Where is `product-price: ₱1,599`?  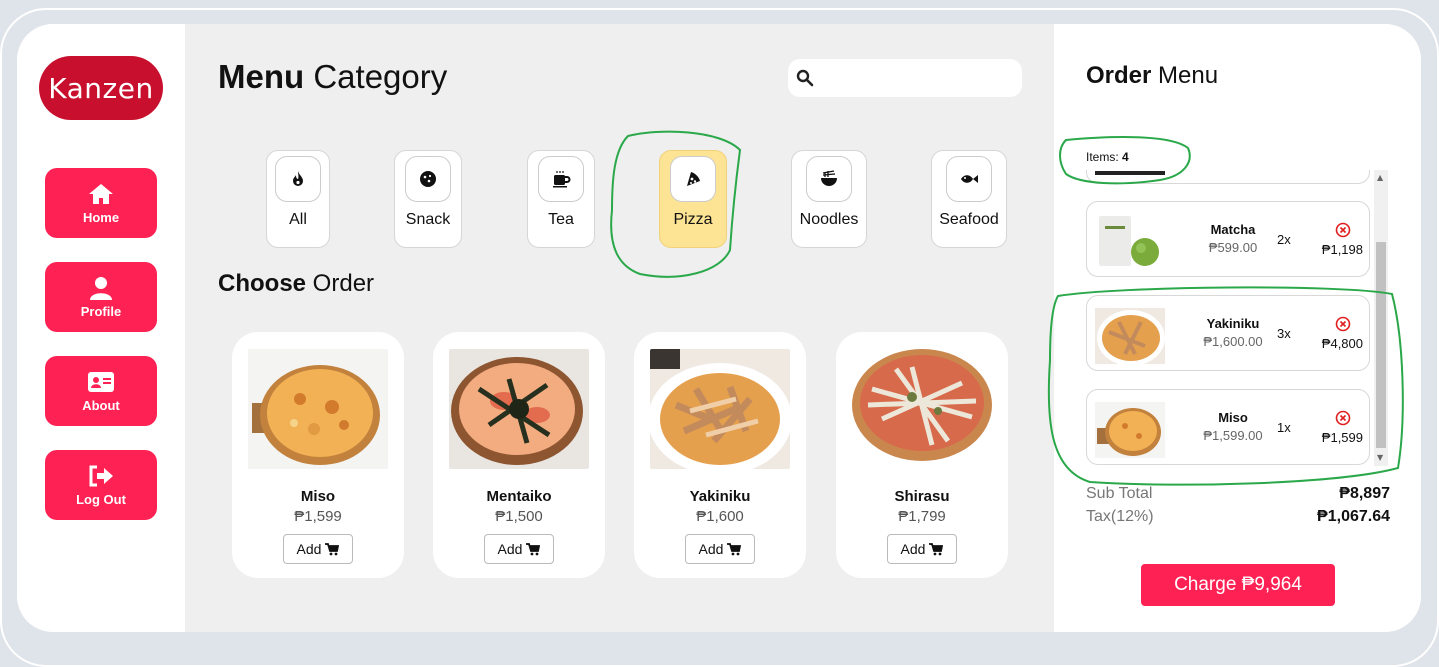 product-price: ₱1,599 is located at coordinates (318, 516).